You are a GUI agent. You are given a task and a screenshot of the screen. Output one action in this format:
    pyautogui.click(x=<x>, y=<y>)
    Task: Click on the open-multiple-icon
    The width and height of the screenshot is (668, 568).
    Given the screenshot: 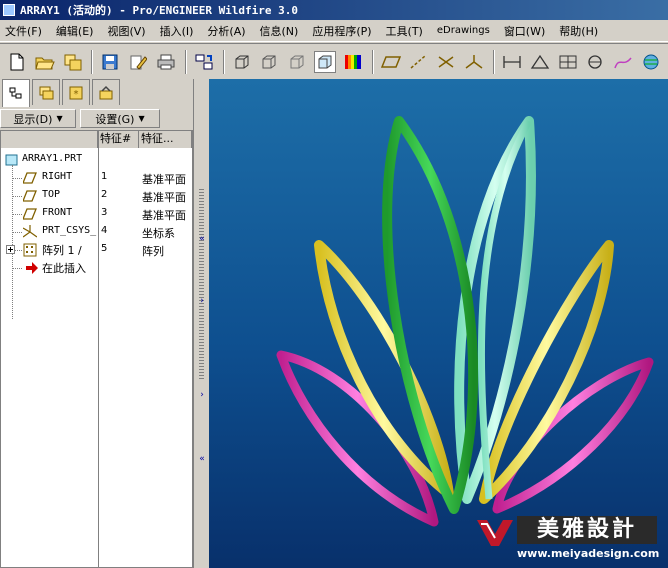 What is the action you would take?
    pyautogui.click(x=73, y=62)
    